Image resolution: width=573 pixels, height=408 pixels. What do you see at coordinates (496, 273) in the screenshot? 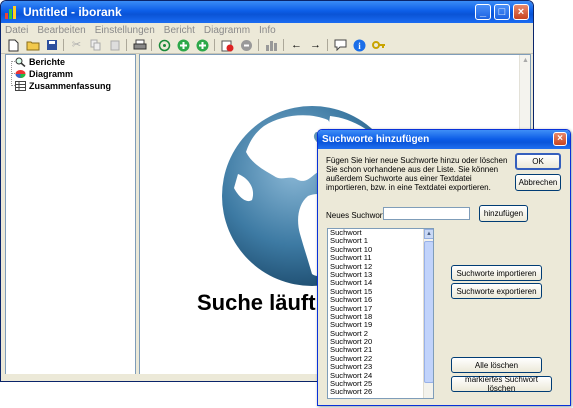
I see `import-keywords-button: Suchworte importieren` at bounding box center [496, 273].